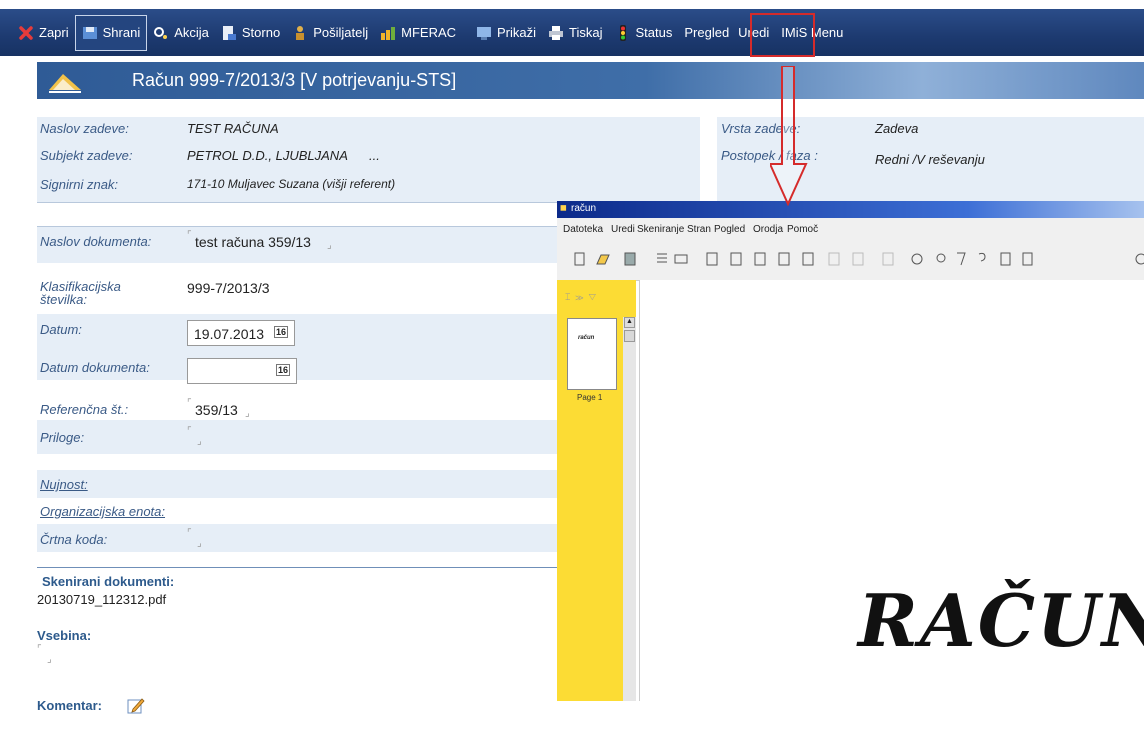 The image size is (1144, 741). What do you see at coordinates (897, 128) in the screenshot?
I see `case-type-value: Zadeva` at bounding box center [897, 128].